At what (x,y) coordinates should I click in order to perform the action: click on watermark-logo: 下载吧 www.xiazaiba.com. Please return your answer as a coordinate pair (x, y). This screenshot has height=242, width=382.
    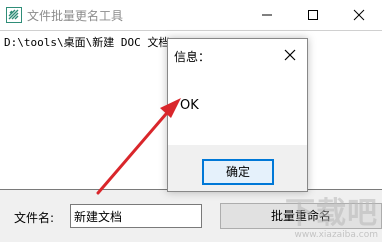
    Looking at the image, I should click on (320, 213).